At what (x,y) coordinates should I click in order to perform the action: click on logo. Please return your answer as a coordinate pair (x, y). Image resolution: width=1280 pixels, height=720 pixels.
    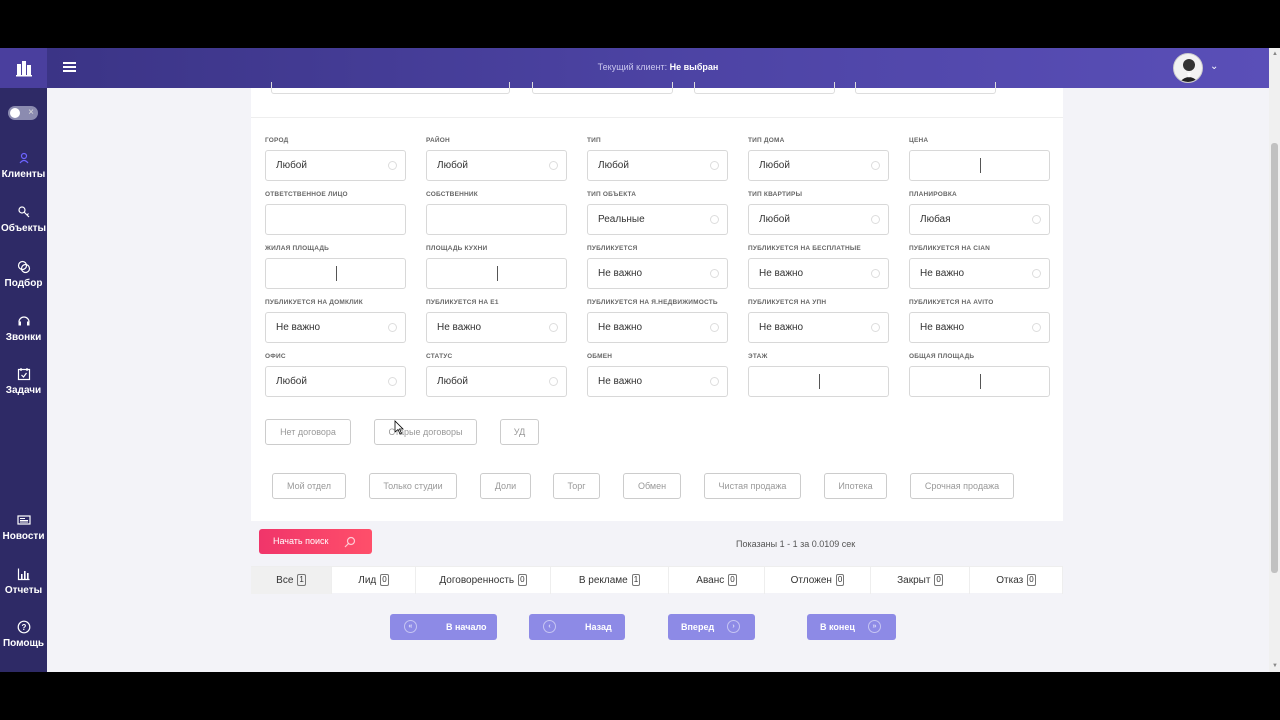
    Looking at the image, I should click on (23, 68).